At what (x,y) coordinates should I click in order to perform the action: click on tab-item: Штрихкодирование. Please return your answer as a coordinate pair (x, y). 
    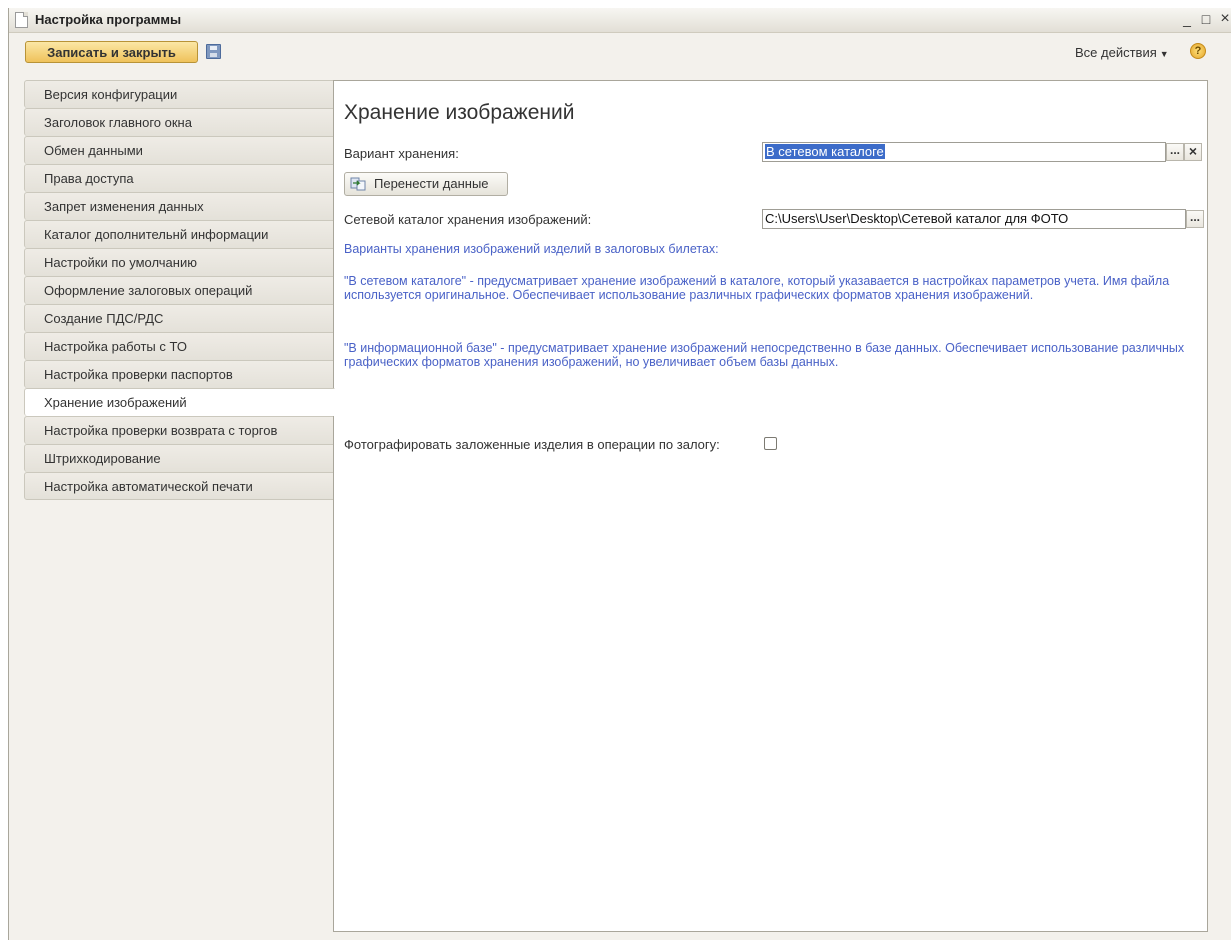
    Looking at the image, I should click on (179, 458).